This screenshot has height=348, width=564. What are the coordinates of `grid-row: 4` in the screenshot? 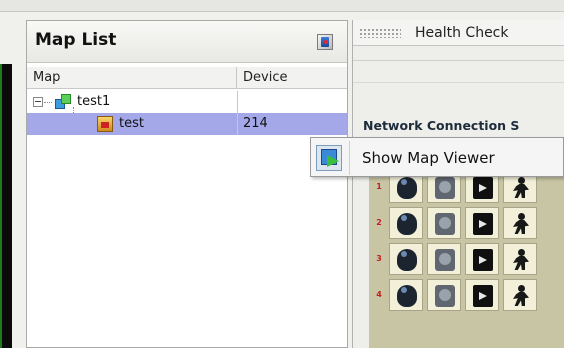 It's located at (466, 295).